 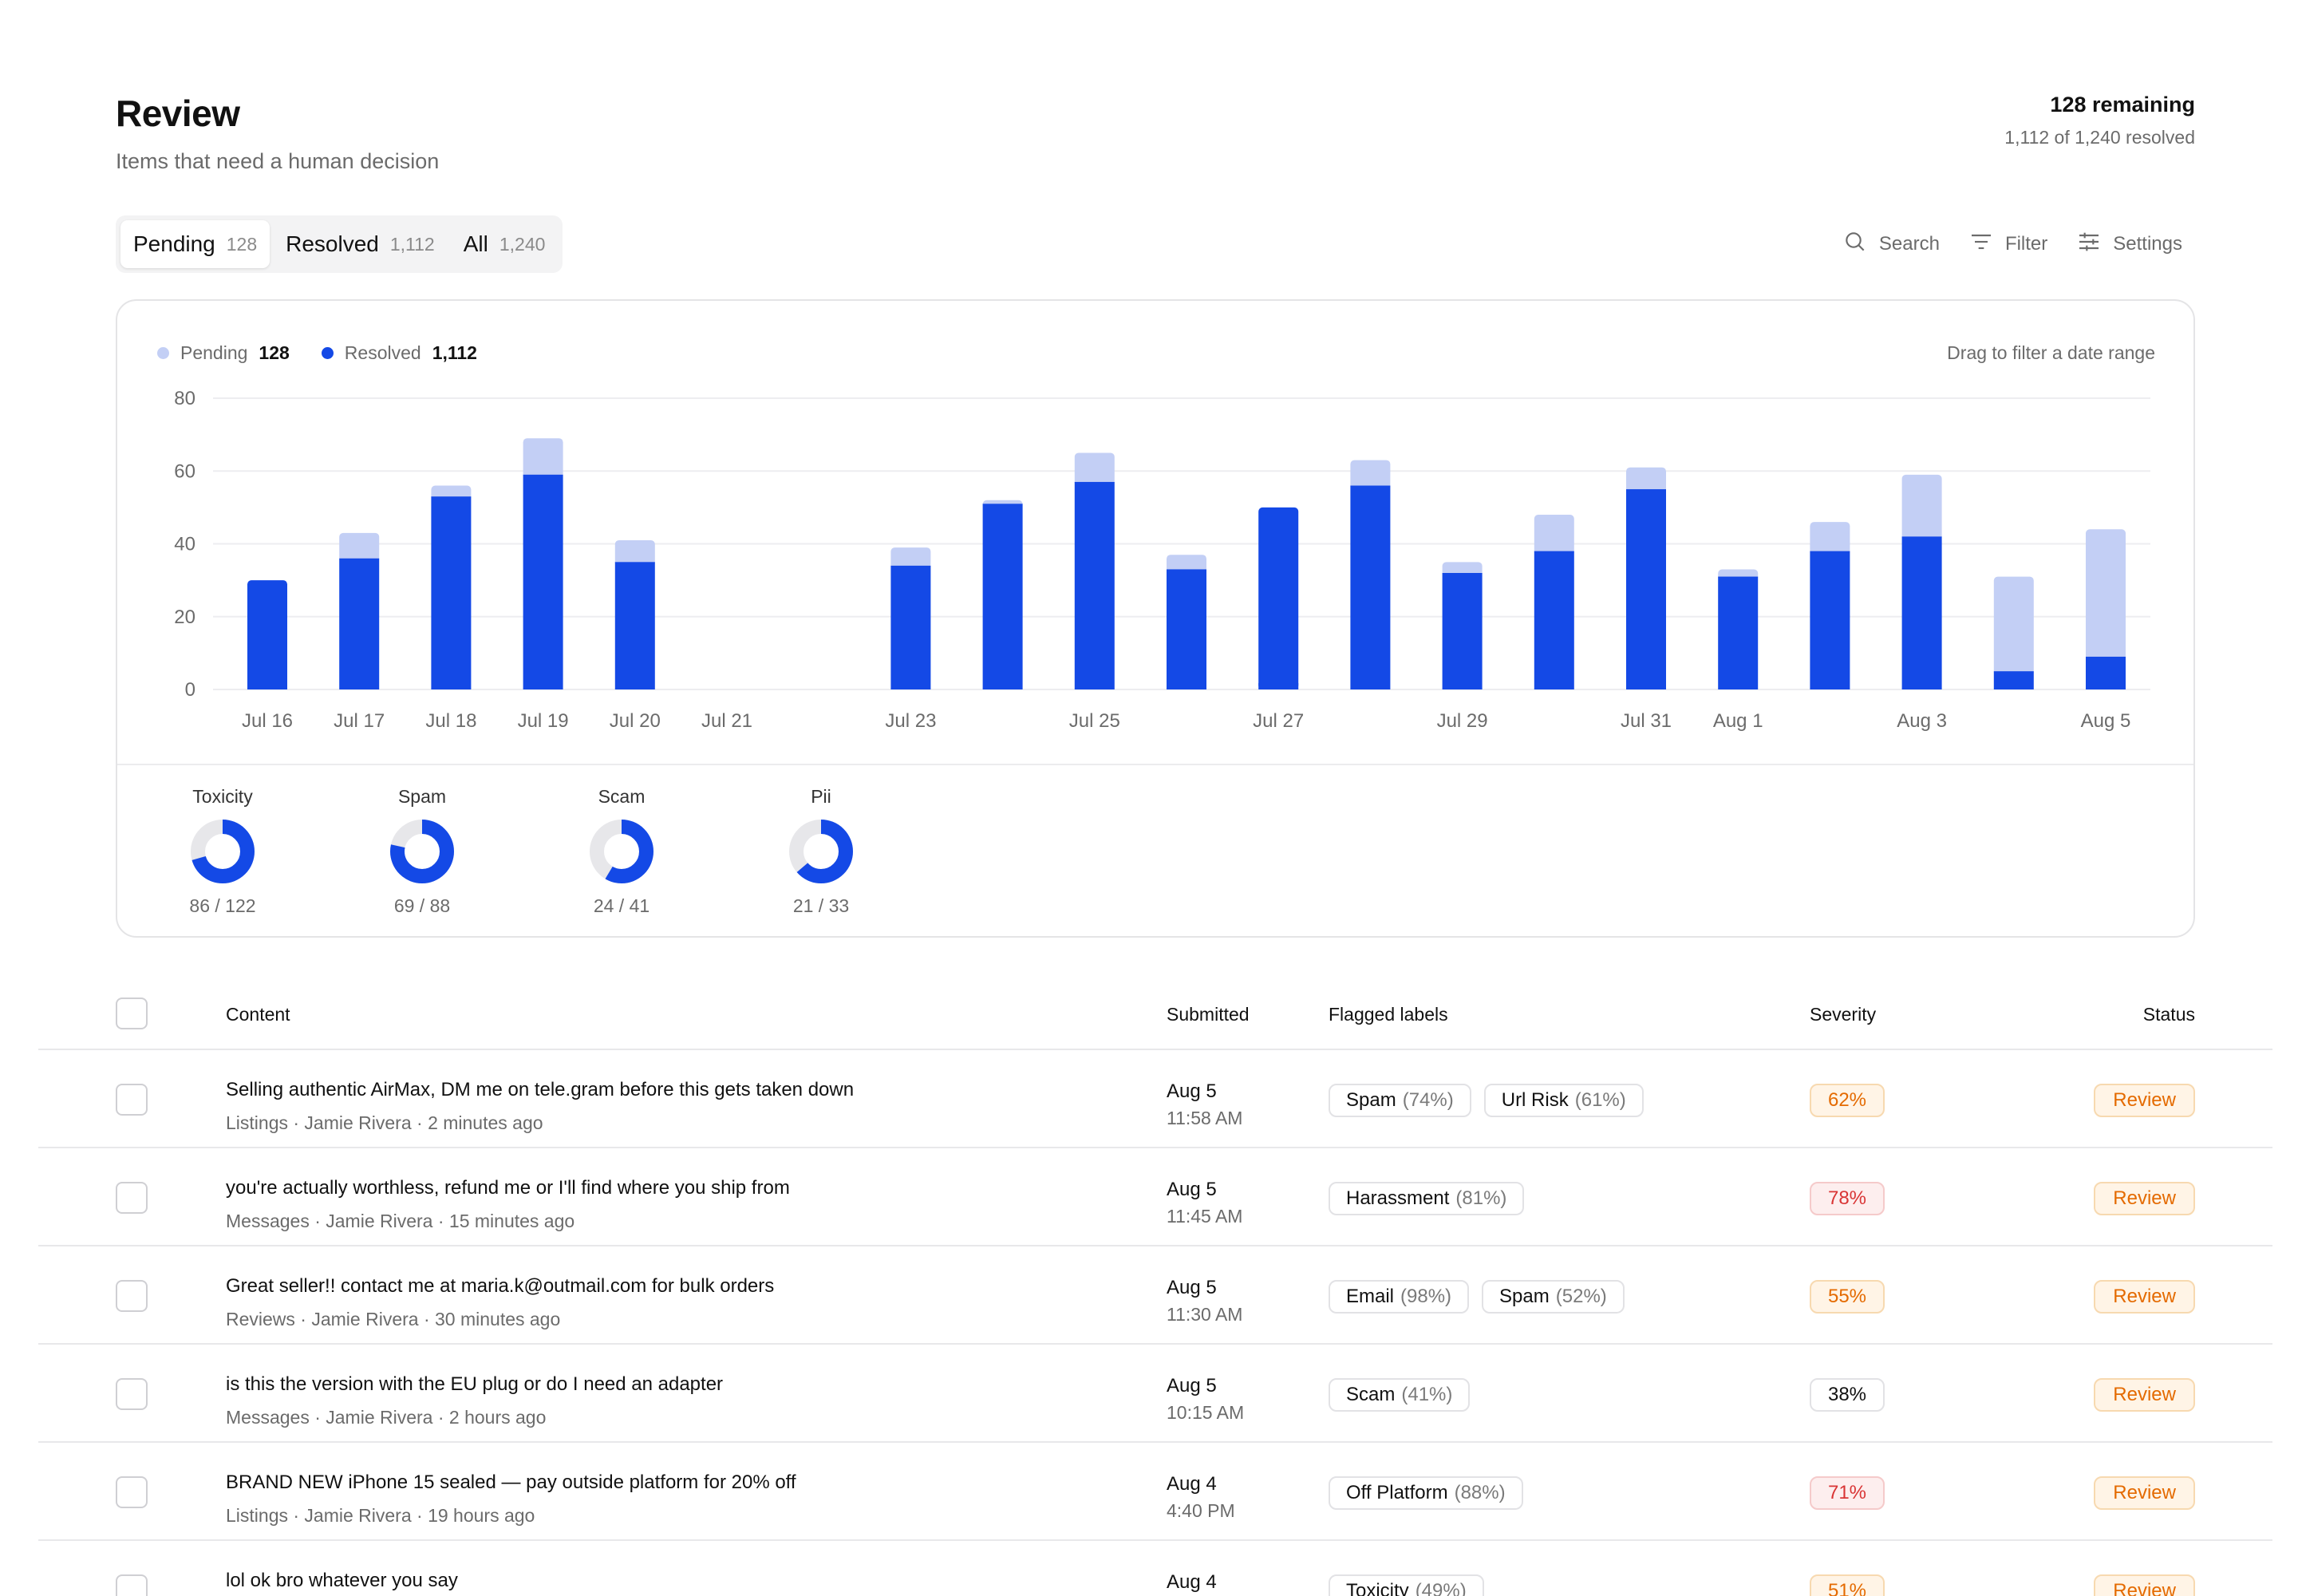 I want to click on donut-value: 24 / 41, so click(x=621, y=905).